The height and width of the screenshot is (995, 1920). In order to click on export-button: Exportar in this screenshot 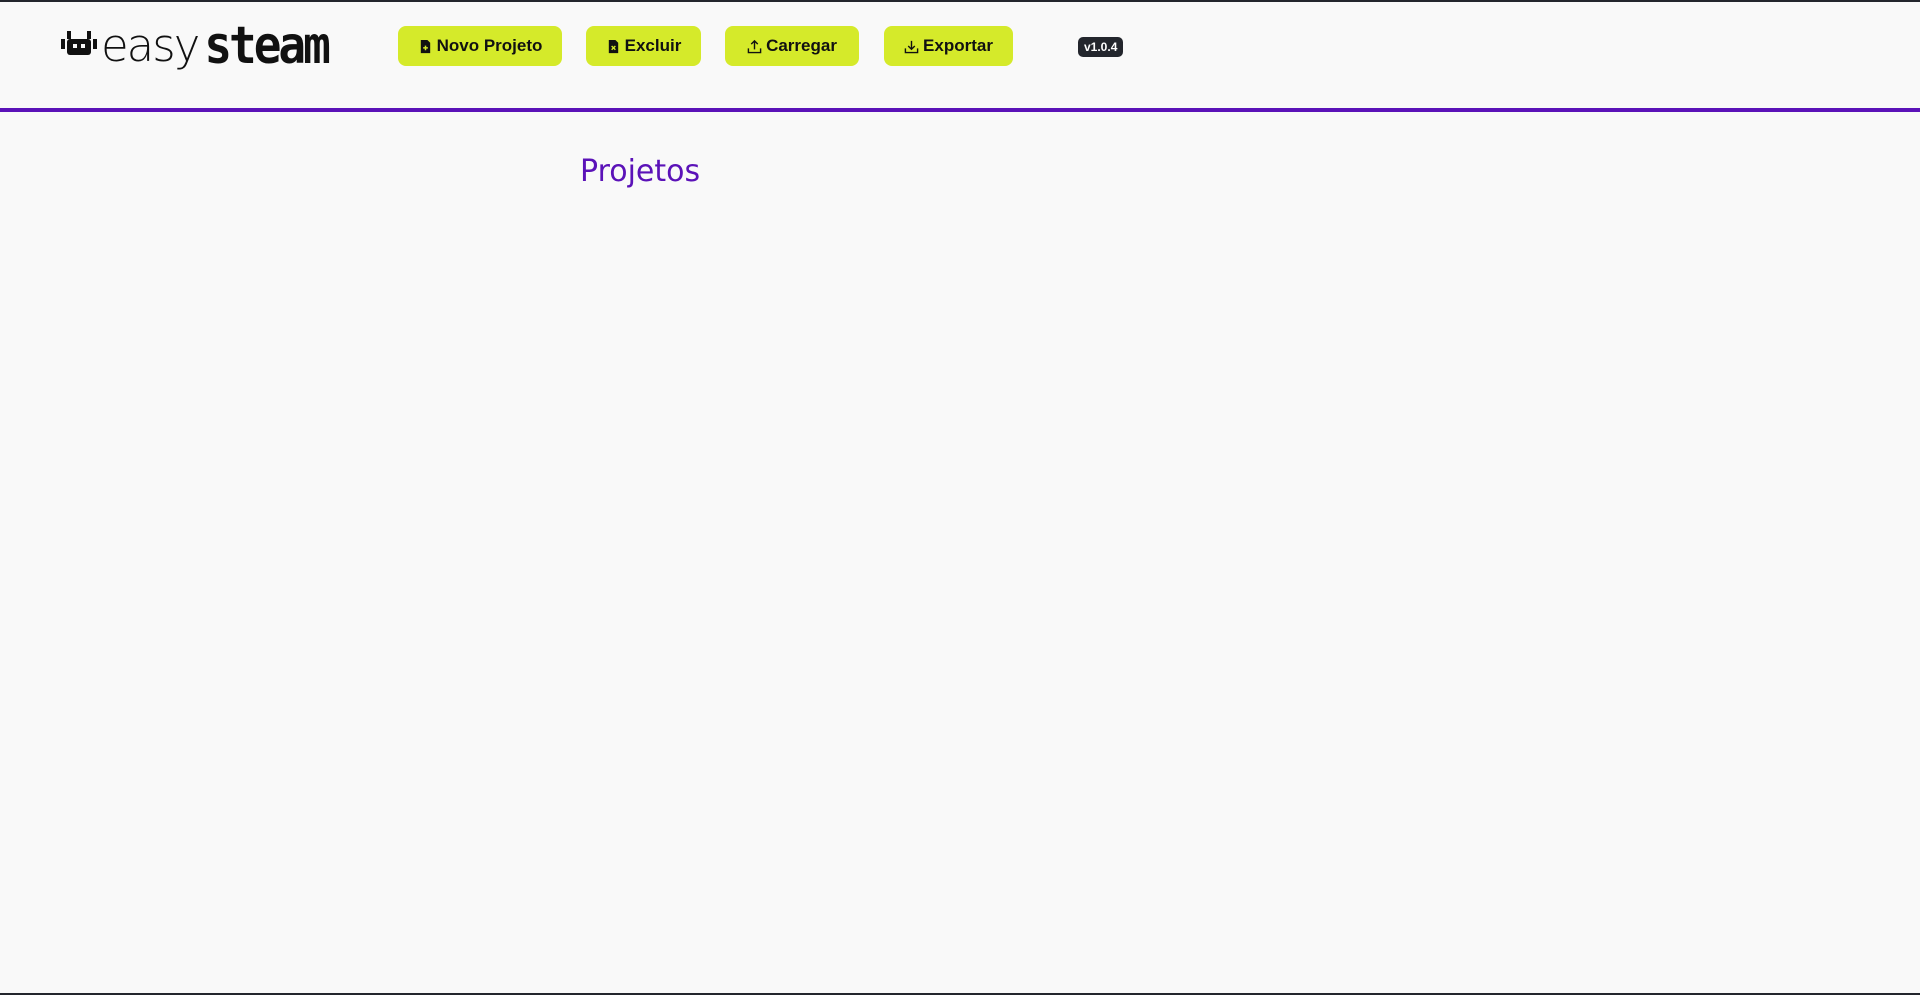, I will do `click(948, 46)`.